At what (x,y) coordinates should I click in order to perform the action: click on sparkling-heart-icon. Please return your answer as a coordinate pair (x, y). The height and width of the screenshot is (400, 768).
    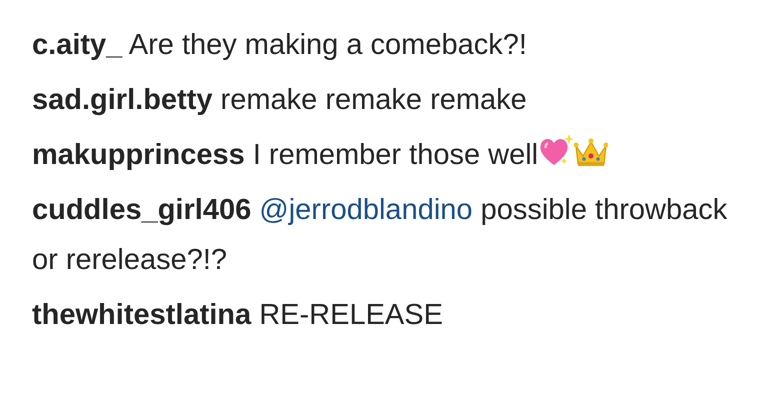
    Looking at the image, I should click on (556, 151).